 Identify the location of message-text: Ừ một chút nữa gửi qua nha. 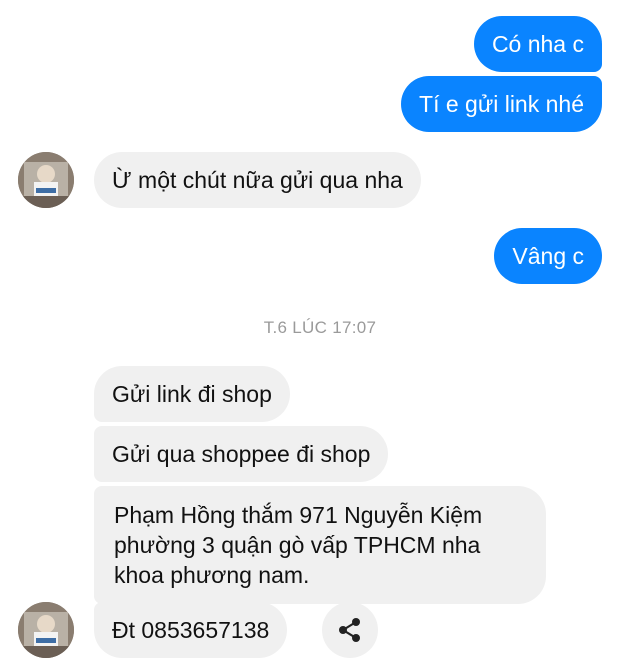
(257, 180).